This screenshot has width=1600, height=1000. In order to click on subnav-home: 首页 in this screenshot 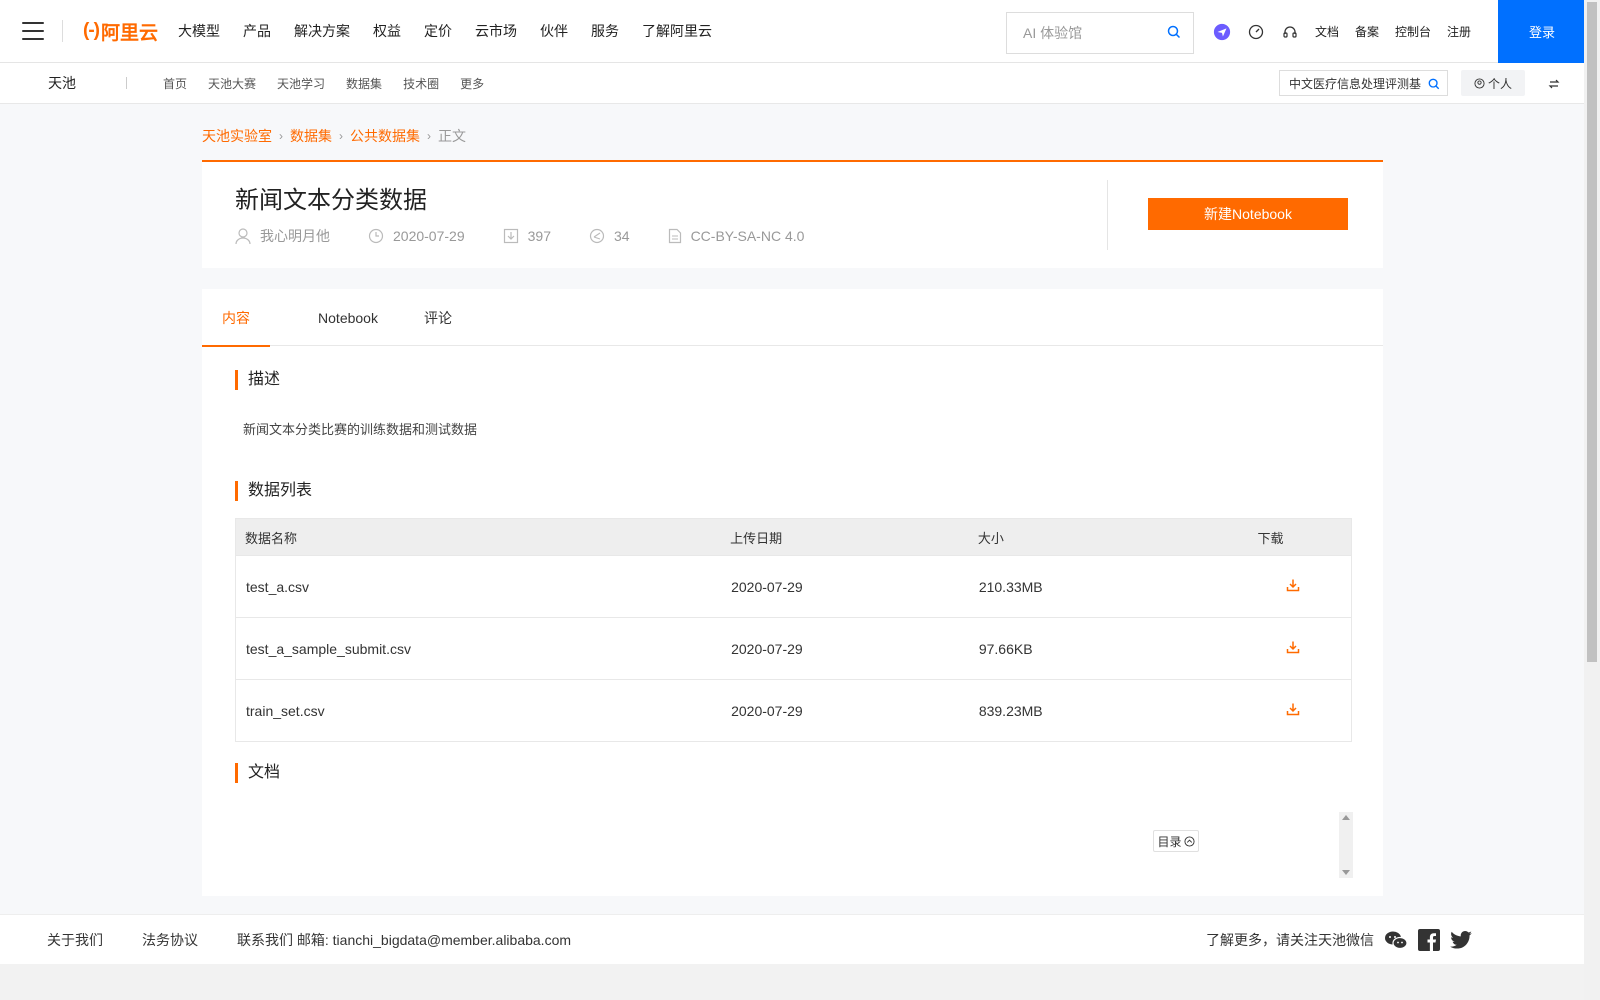, I will do `click(175, 83)`.